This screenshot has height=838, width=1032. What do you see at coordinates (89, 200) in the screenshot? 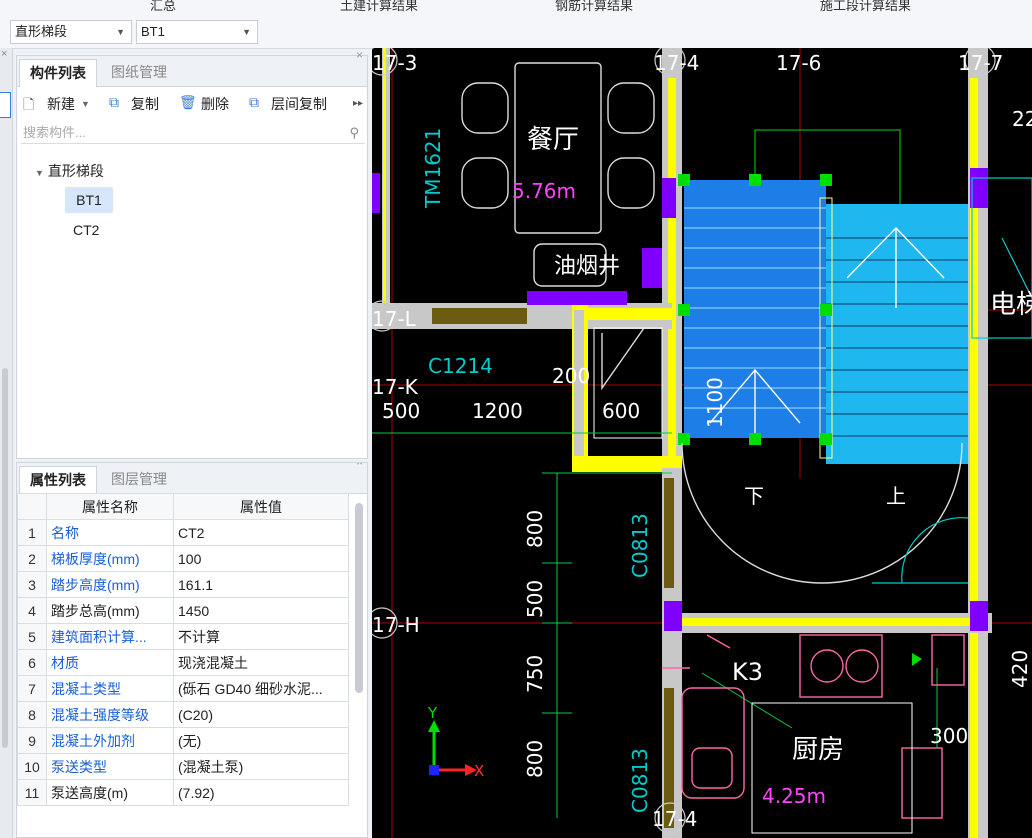
I see `list-item-bt1: BT1` at bounding box center [89, 200].